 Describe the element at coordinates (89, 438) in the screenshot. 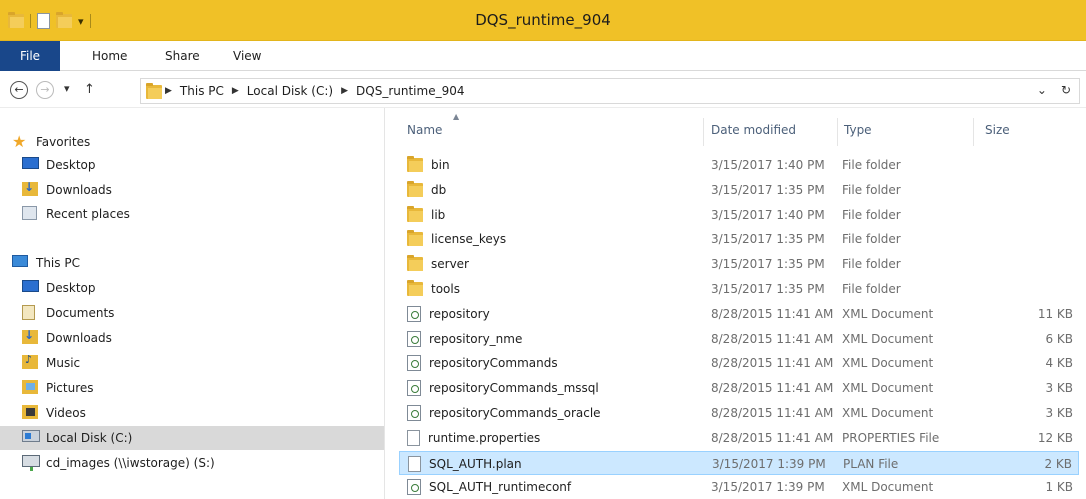

I see `nav-pc-local-disk-label: Local Disk (C:)` at that location.